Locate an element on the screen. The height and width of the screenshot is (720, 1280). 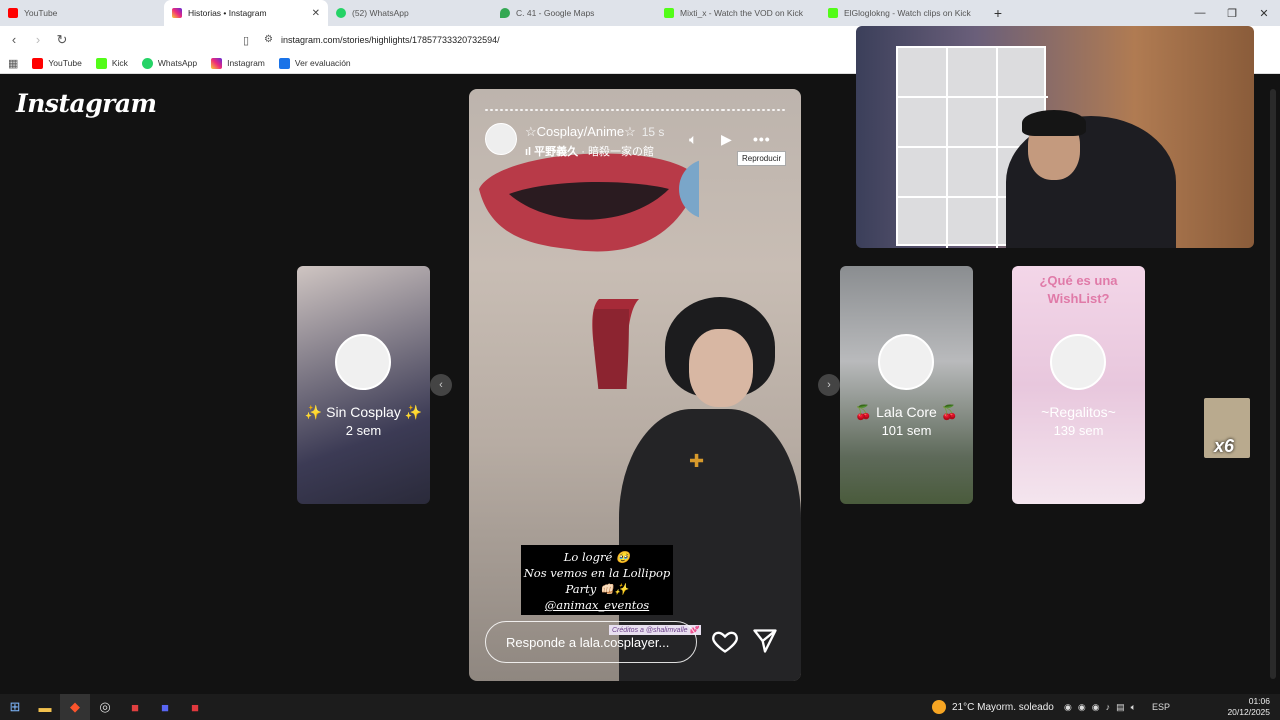
language-indicator: ESP is located at coordinates (1161, 707).